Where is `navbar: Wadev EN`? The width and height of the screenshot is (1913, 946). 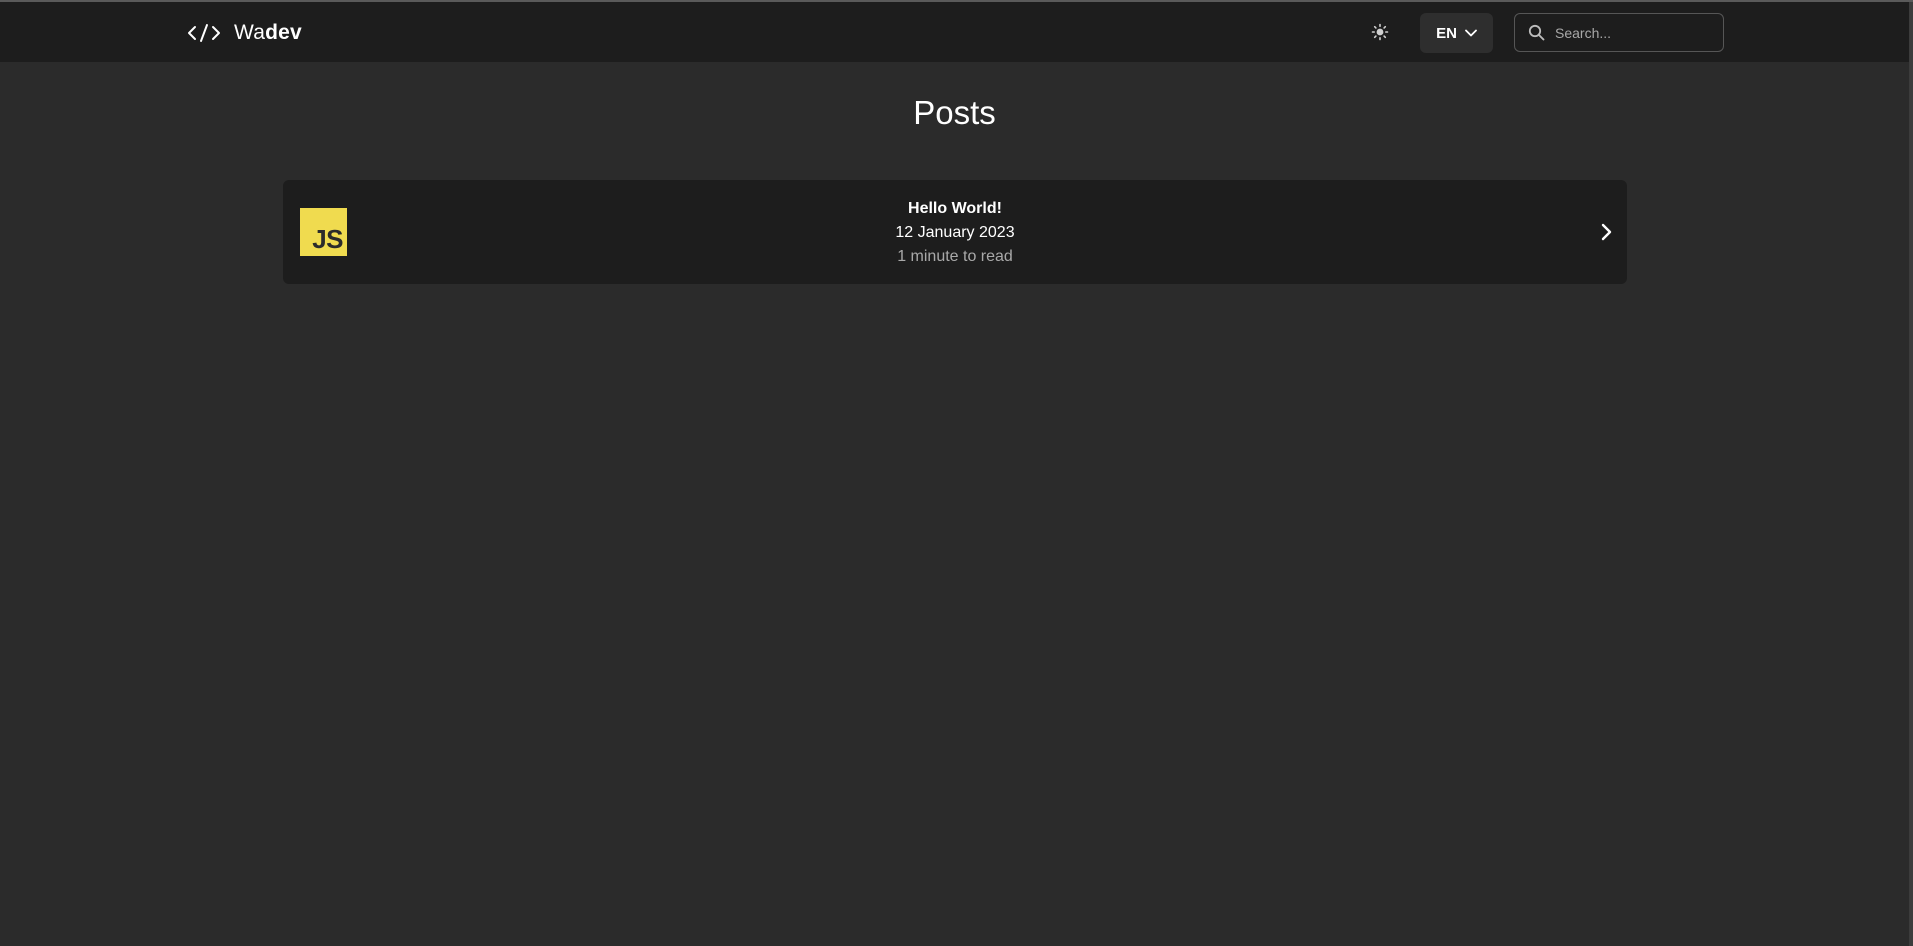 navbar: Wadev EN is located at coordinates (954, 32).